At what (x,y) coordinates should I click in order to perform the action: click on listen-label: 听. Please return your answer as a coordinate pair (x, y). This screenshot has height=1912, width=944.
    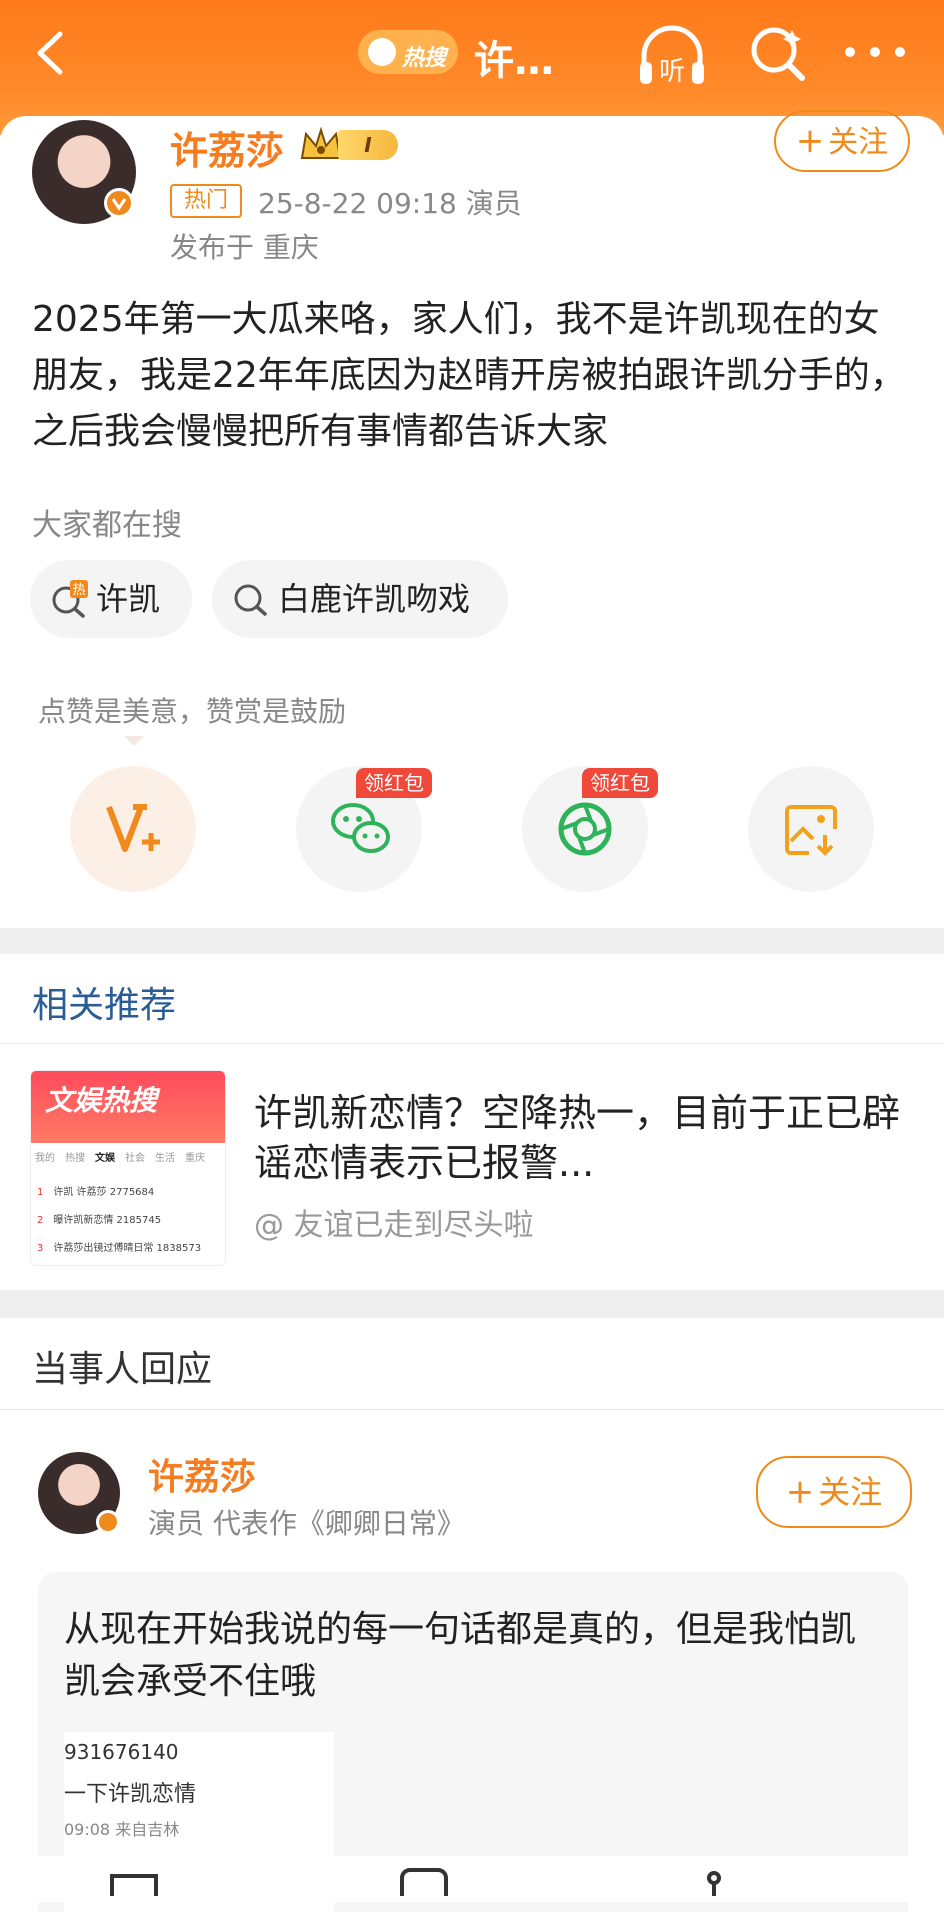
    Looking at the image, I should click on (672, 72).